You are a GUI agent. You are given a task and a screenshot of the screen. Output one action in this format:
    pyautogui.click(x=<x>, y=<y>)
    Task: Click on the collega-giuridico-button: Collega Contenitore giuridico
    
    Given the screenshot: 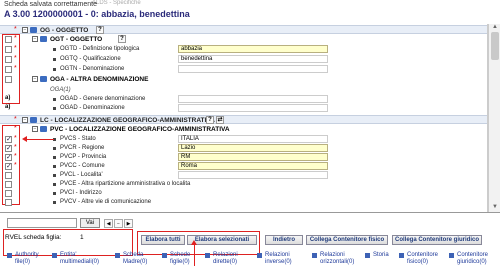 What is the action you would take?
    pyautogui.click(x=437, y=240)
    